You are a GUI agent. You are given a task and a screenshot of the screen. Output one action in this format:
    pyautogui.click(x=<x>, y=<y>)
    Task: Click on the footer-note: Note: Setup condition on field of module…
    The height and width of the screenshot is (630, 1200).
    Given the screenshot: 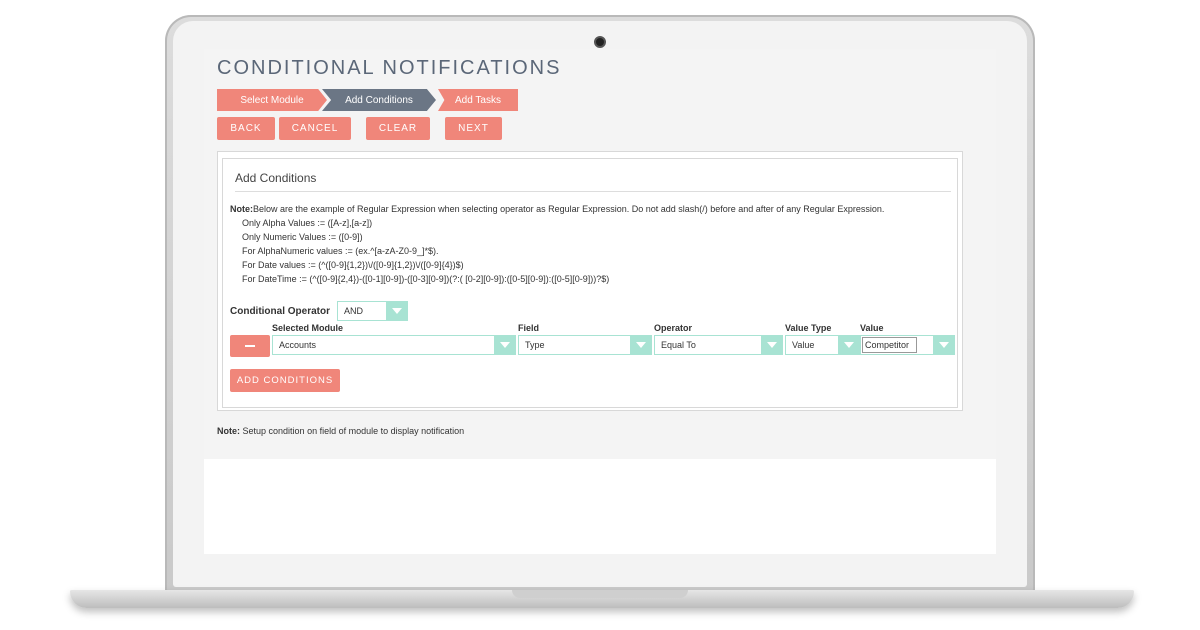 What is the action you would take?
    pyautogui.click(x=340, y=431)
    